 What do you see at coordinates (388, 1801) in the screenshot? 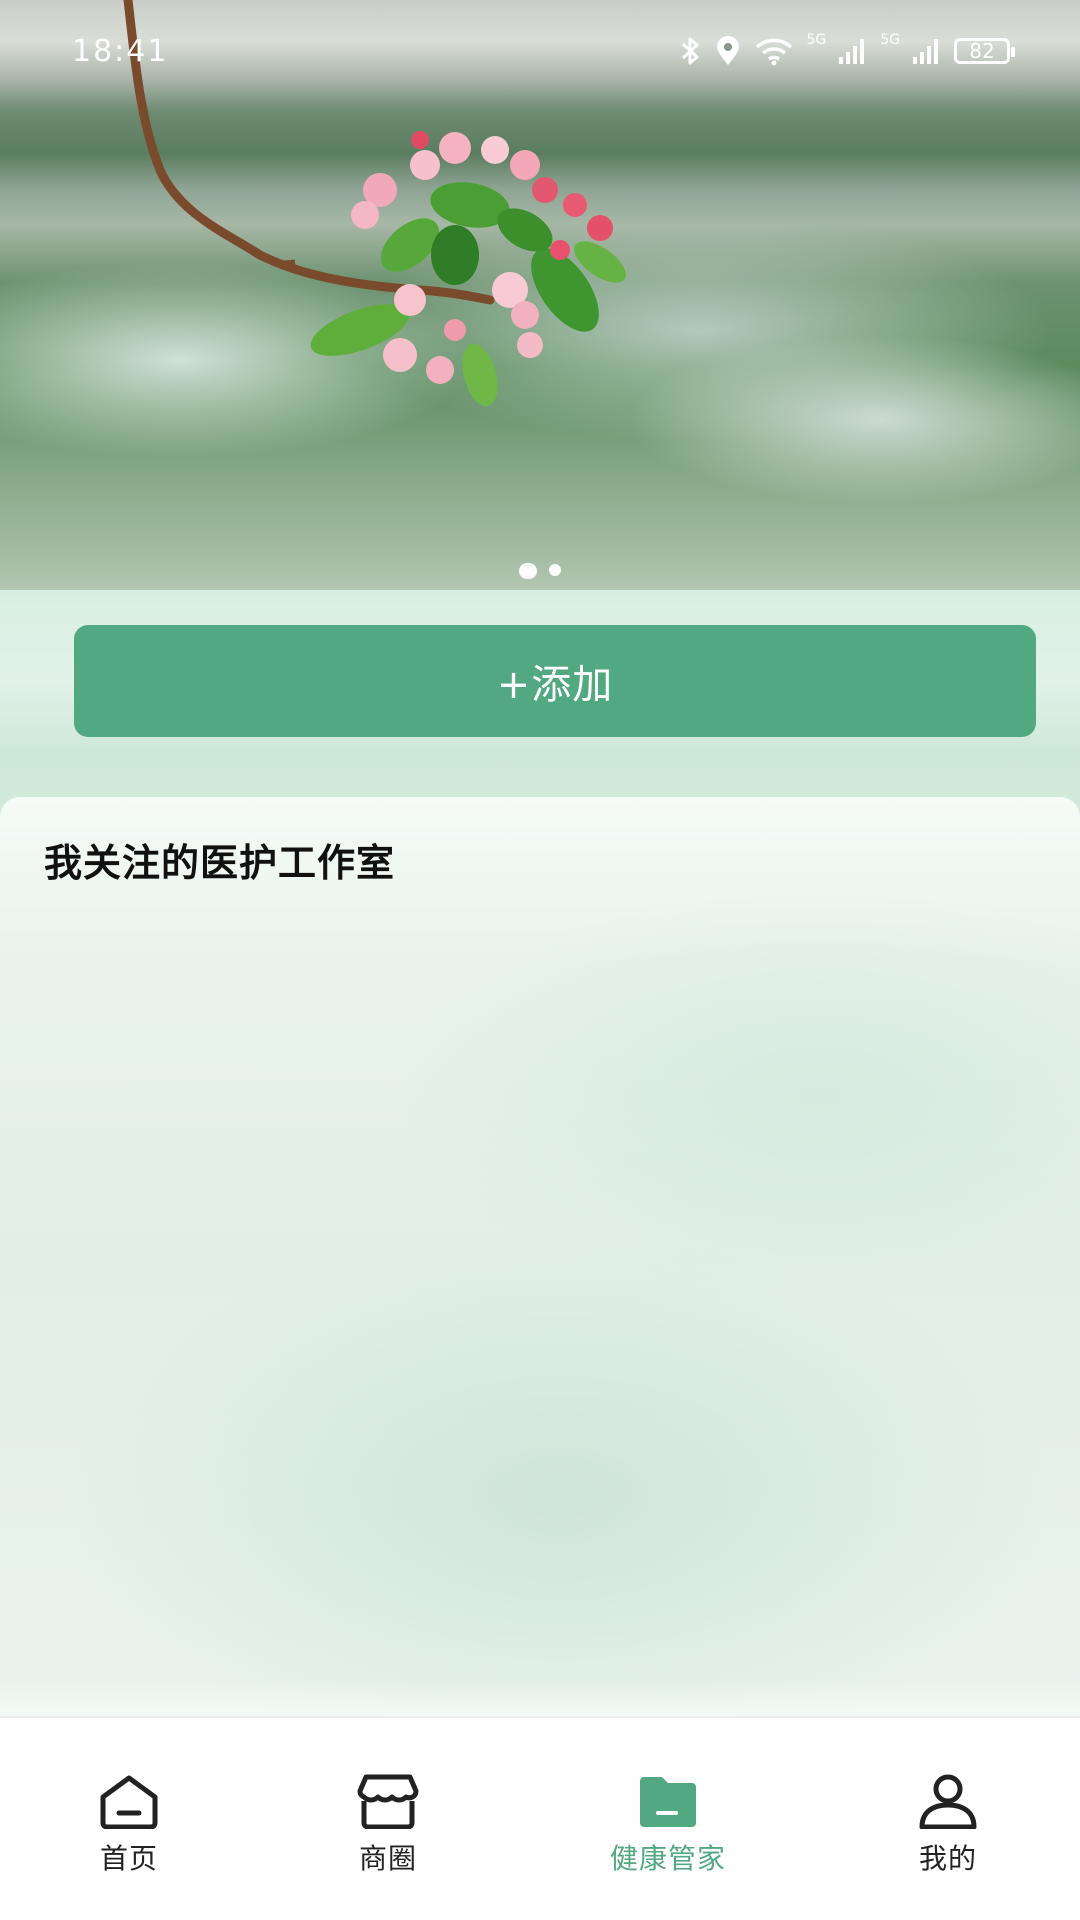
I see `store-icon` at bounding box center [388, 1801].